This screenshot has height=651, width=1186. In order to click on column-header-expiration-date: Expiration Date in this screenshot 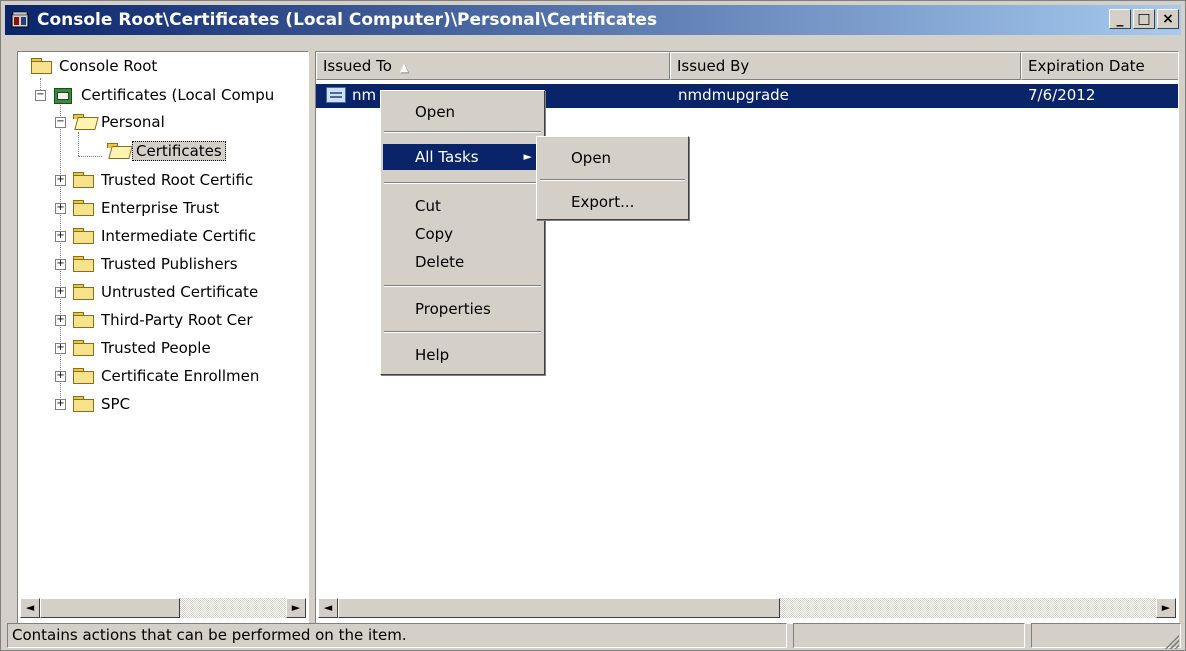, I will do `click(1099, 66)`.